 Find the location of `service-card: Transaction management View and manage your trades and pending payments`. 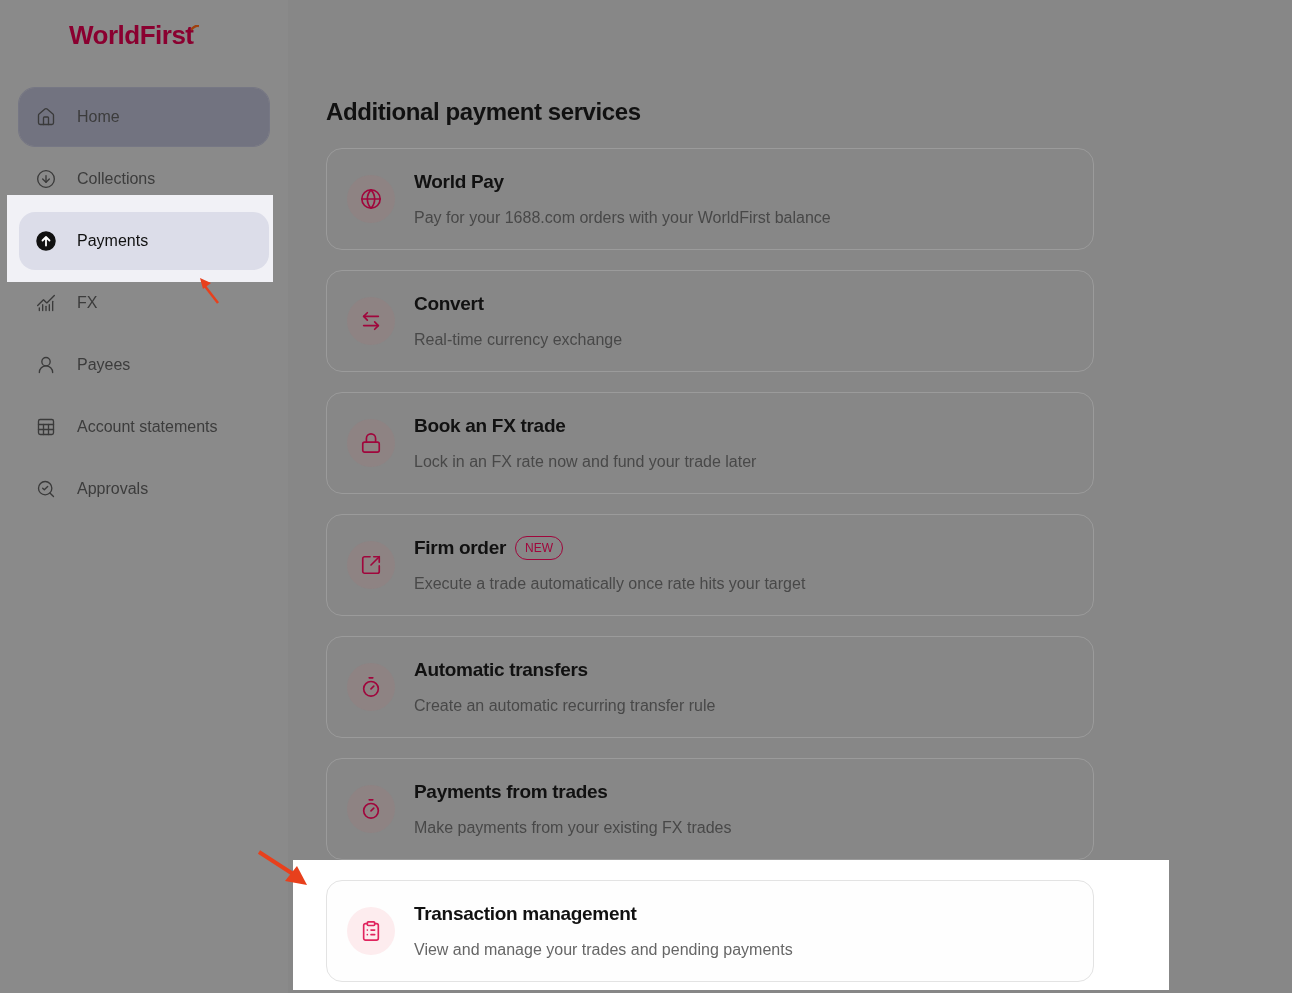

service-card: Transaction management View and manage your trades and pending payments is located at coordinates (710, 931).